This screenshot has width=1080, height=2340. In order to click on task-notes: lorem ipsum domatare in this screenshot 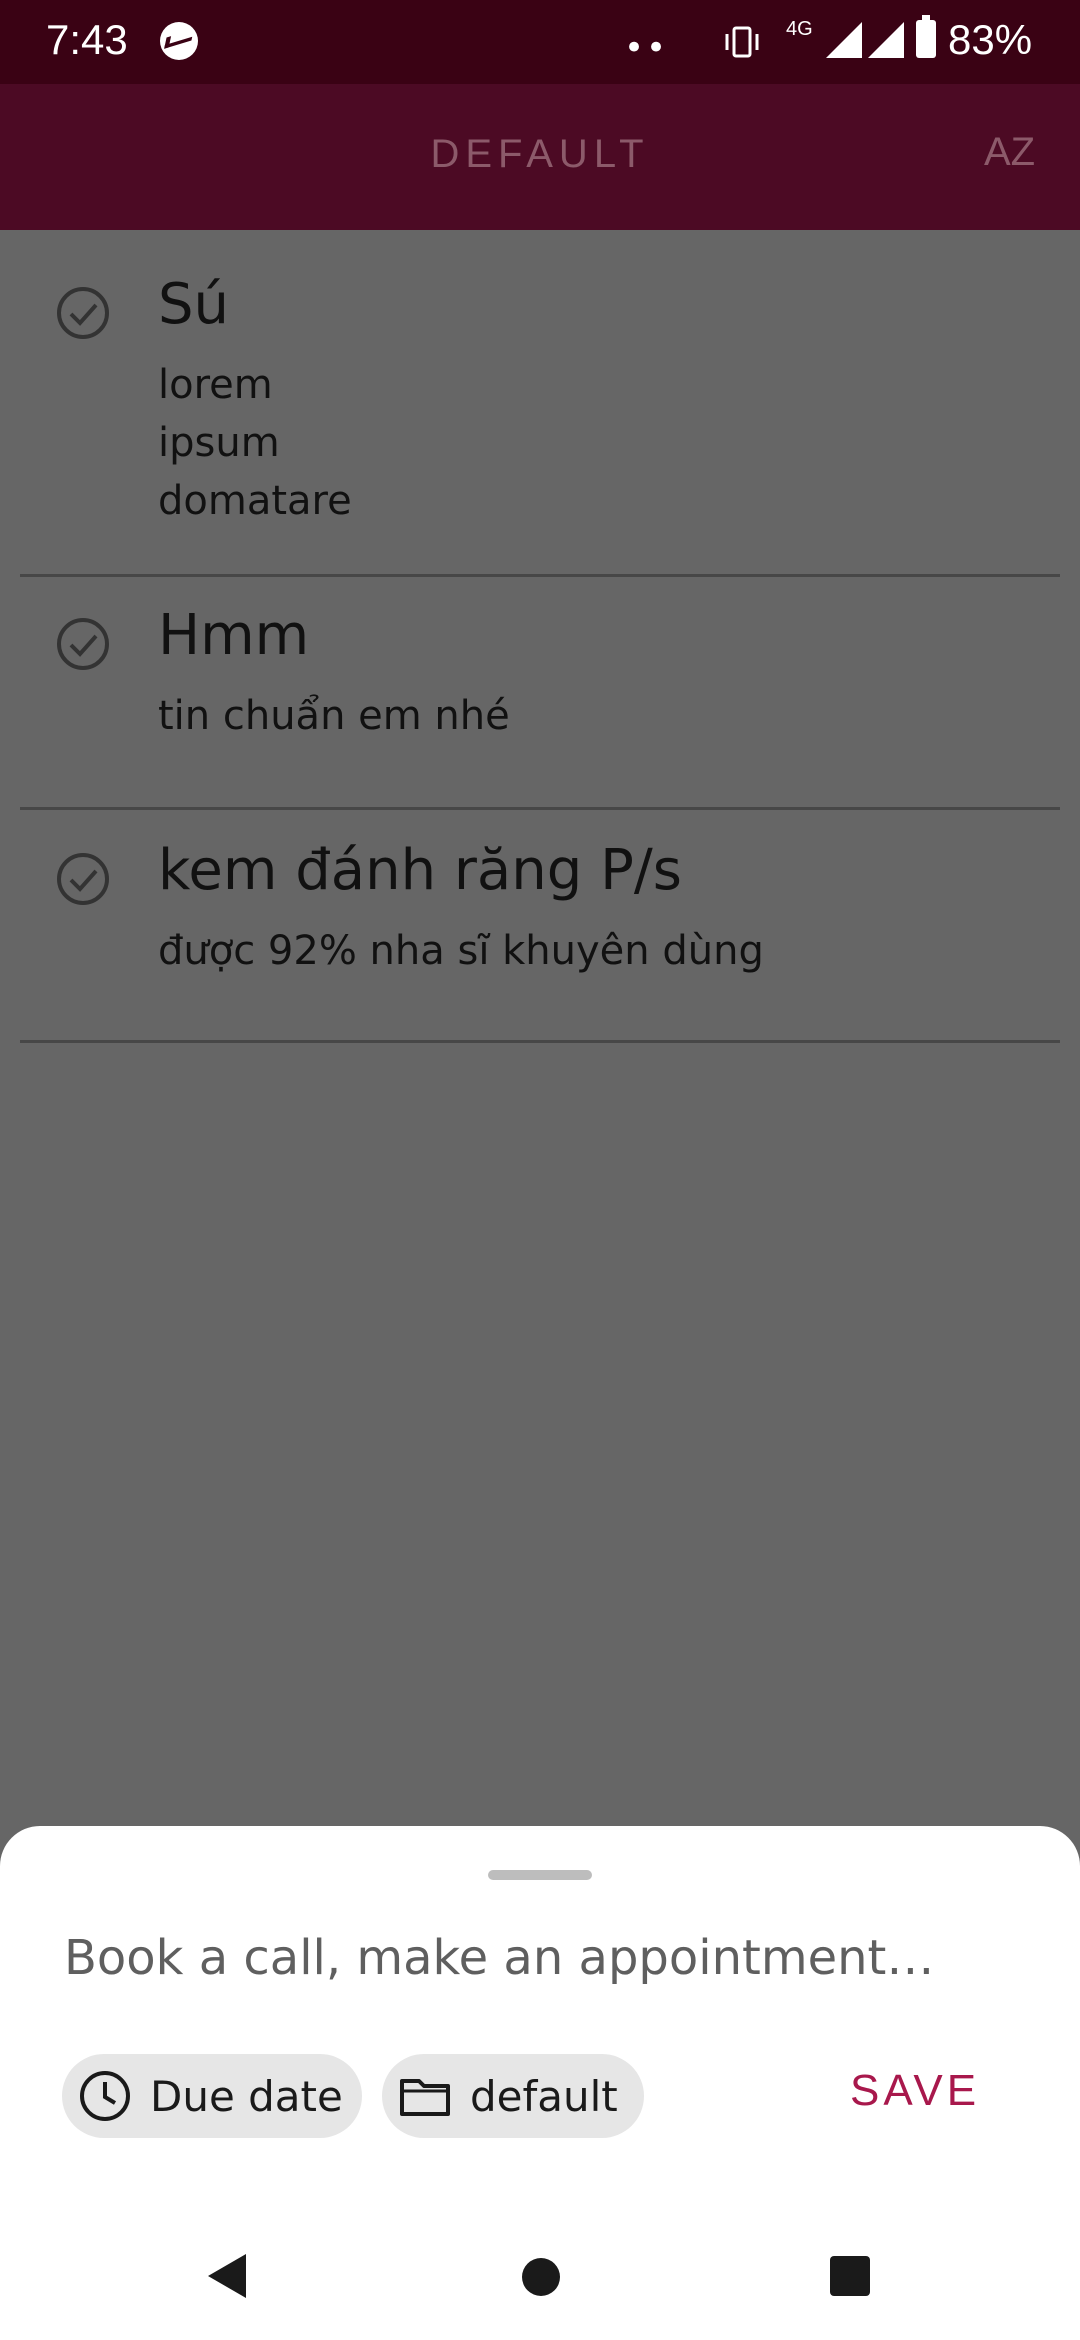, I will do `click(255, 443)`.